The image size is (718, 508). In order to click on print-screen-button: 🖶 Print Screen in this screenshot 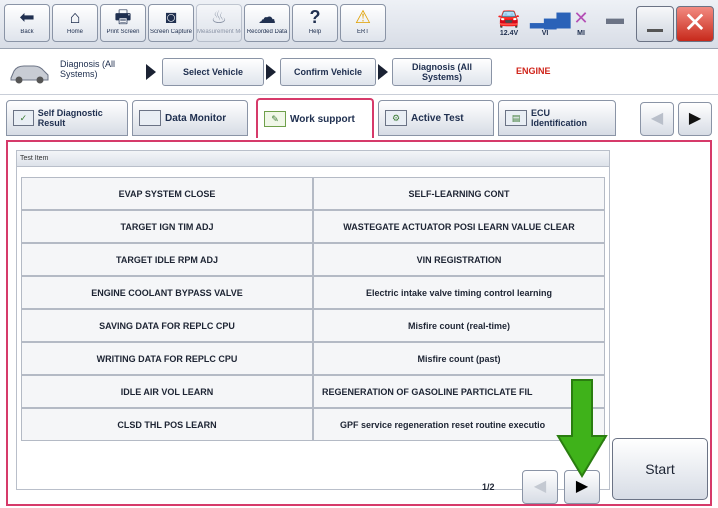, I will do `click(123, 23)`.